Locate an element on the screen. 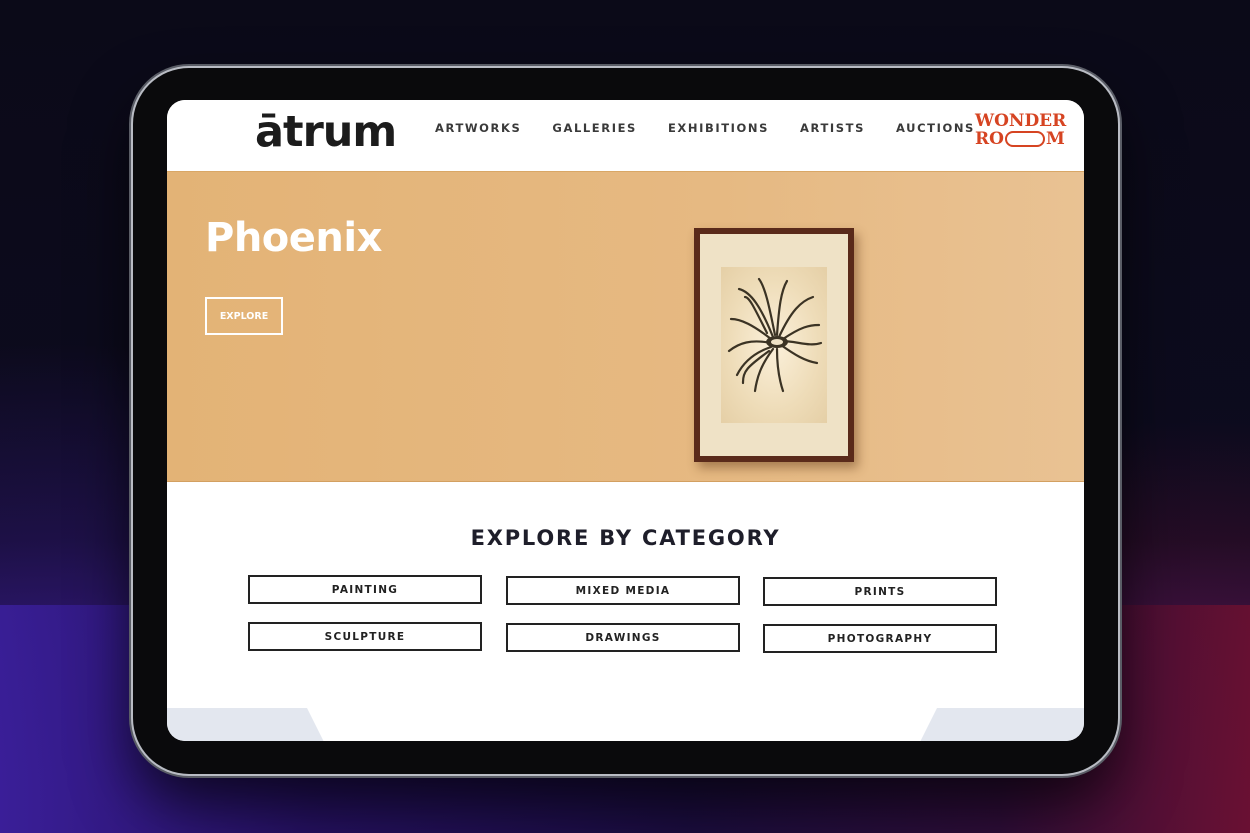 The image size is (1250, 833). wonder-room-pill-icon is located at coordinates (1024, 139).